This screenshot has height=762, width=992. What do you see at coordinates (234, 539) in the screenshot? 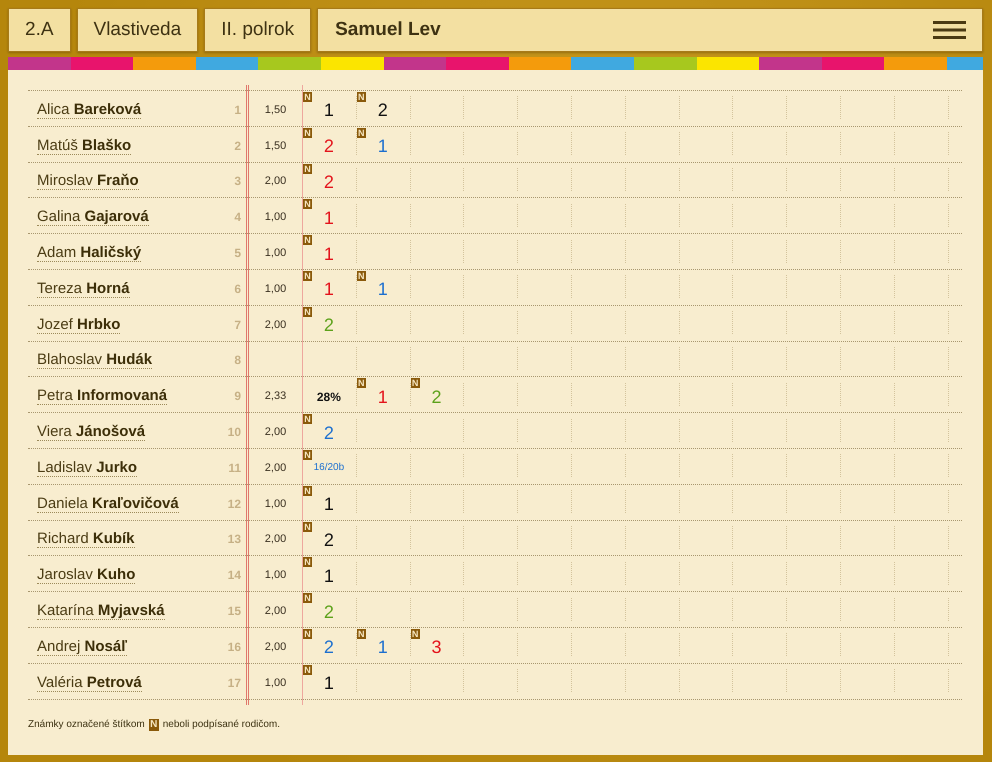
I see `row-number: 13` at bounding box center [234, 539].